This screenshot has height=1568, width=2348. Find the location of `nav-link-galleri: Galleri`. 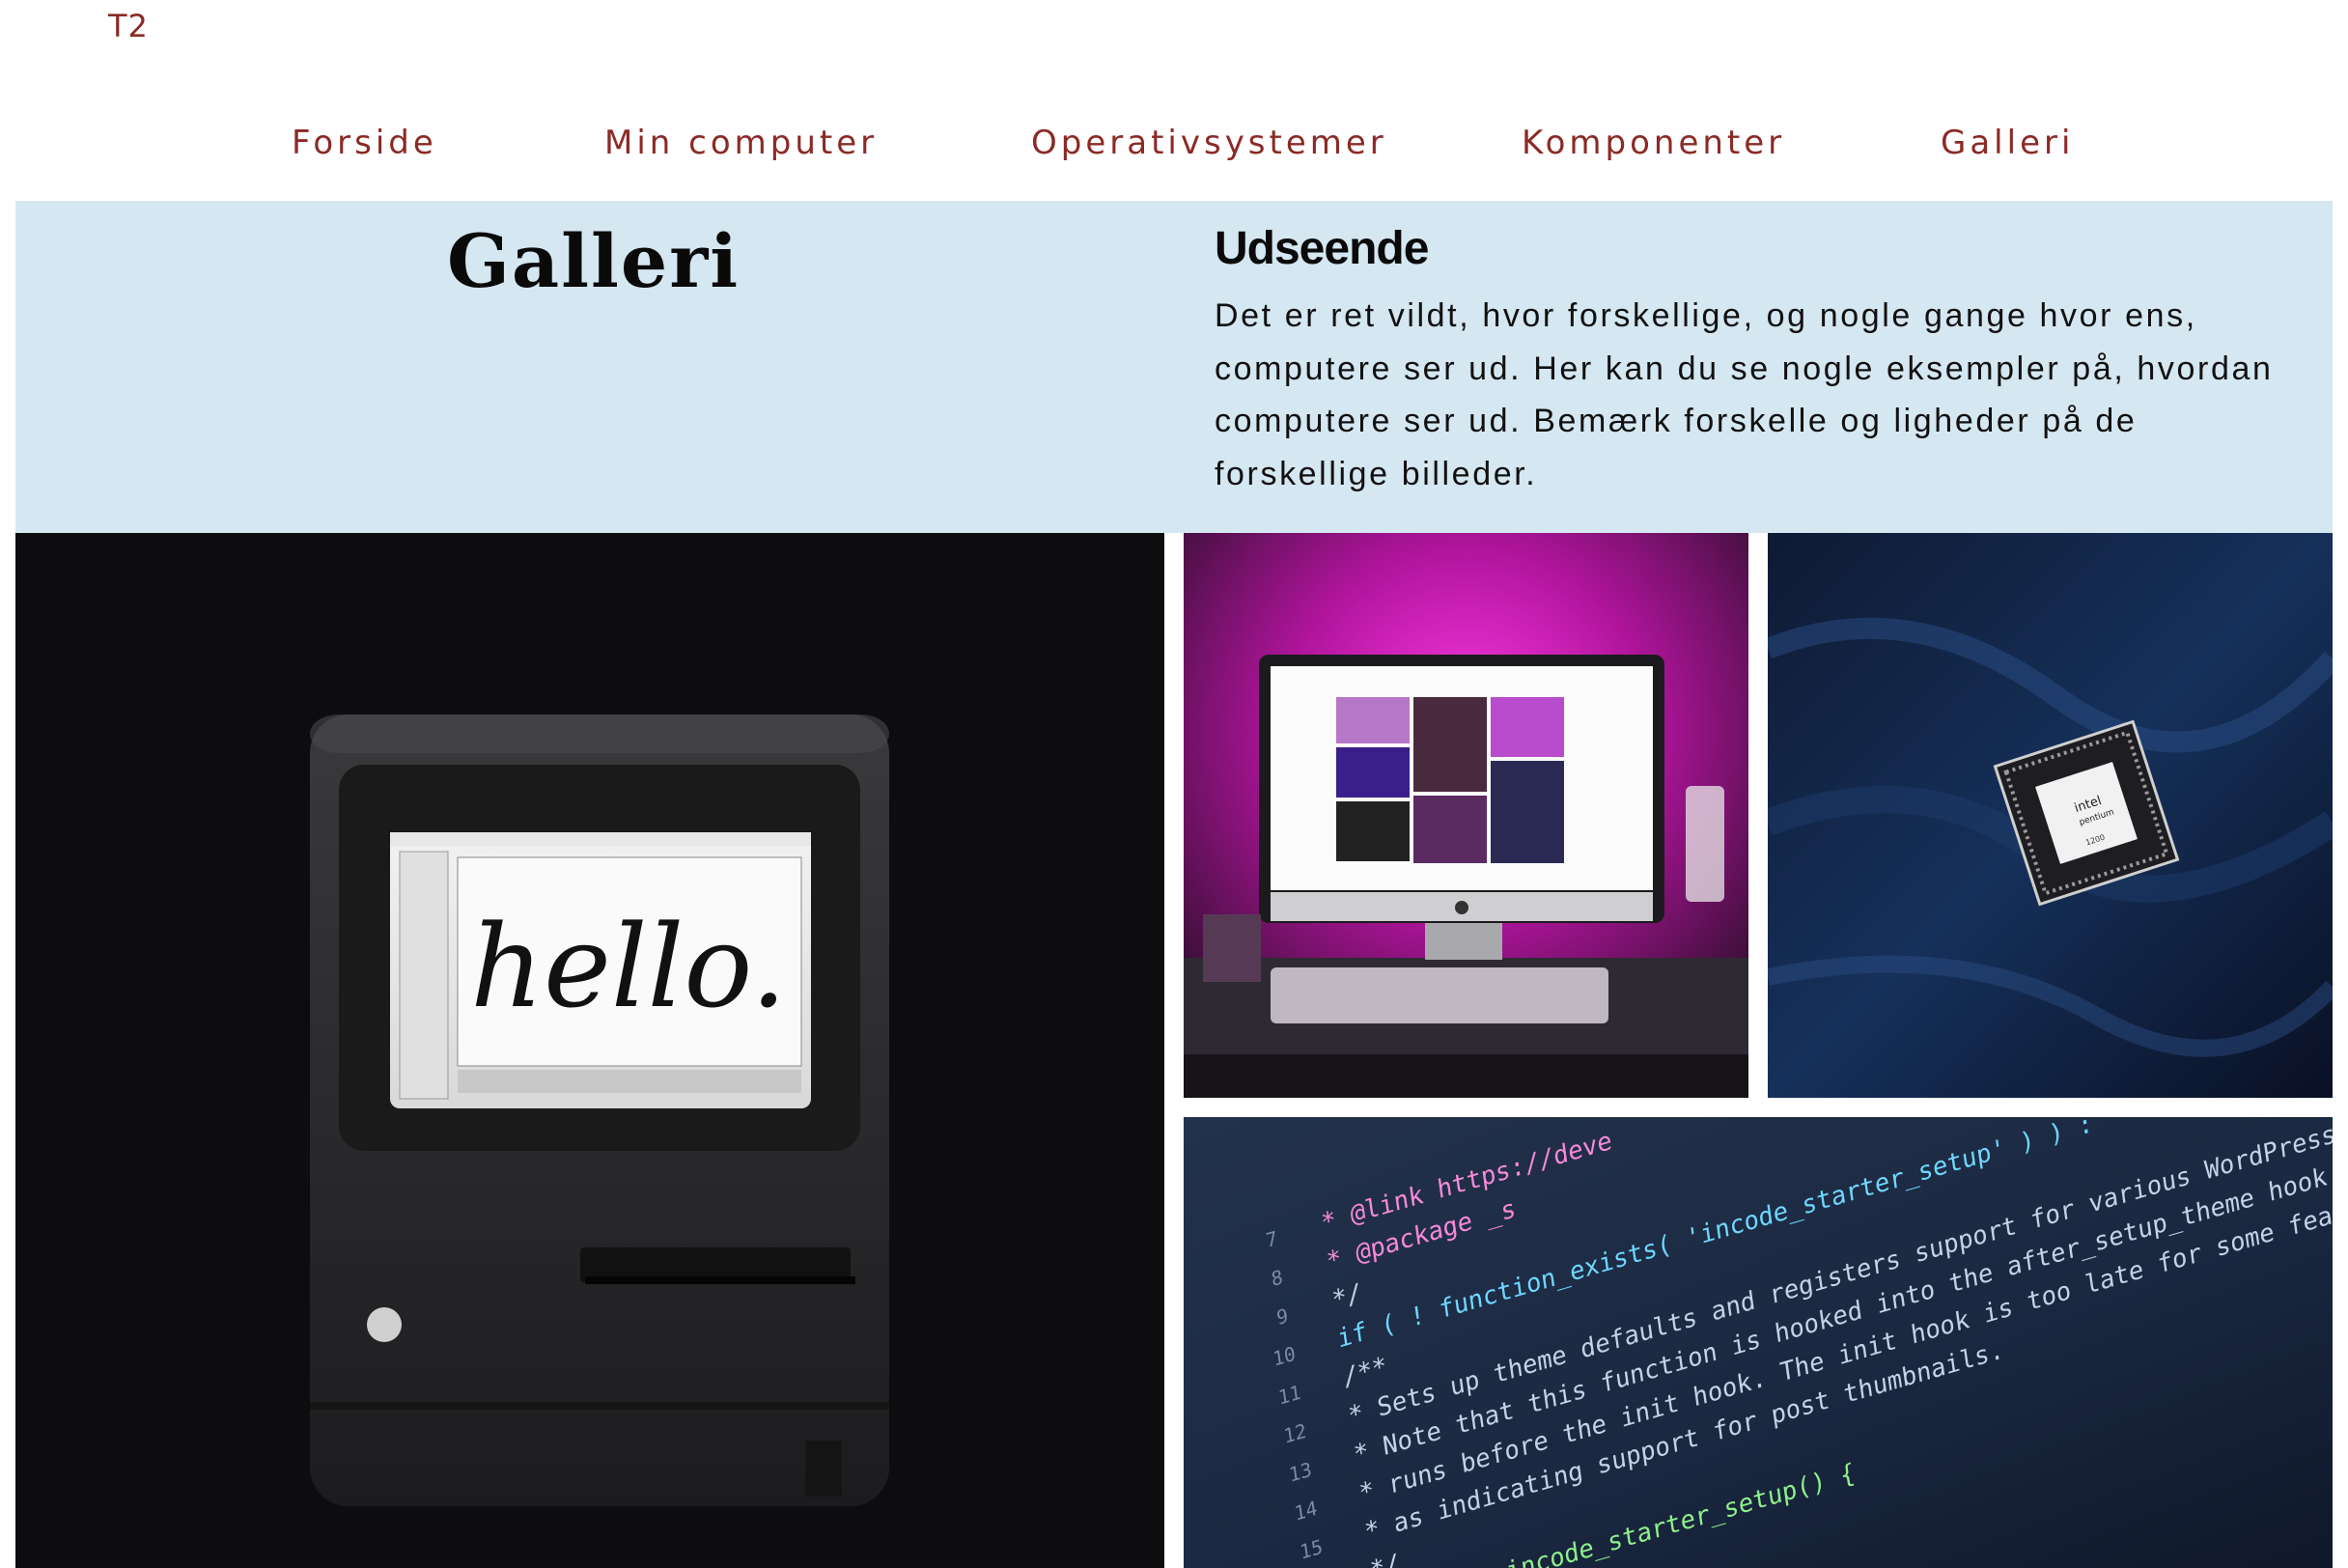

nav-link-galleri: Galleri is located at coordinates (2007, 143).